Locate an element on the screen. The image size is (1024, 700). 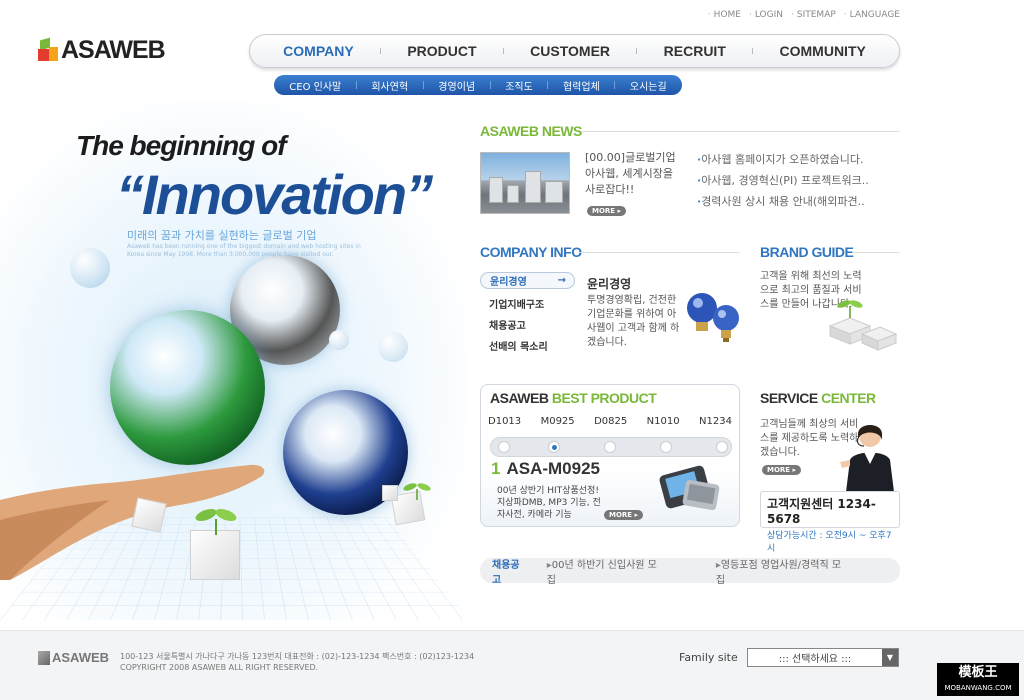
footer-logo-text: ASAWEB is located at coordinates (81, 657).